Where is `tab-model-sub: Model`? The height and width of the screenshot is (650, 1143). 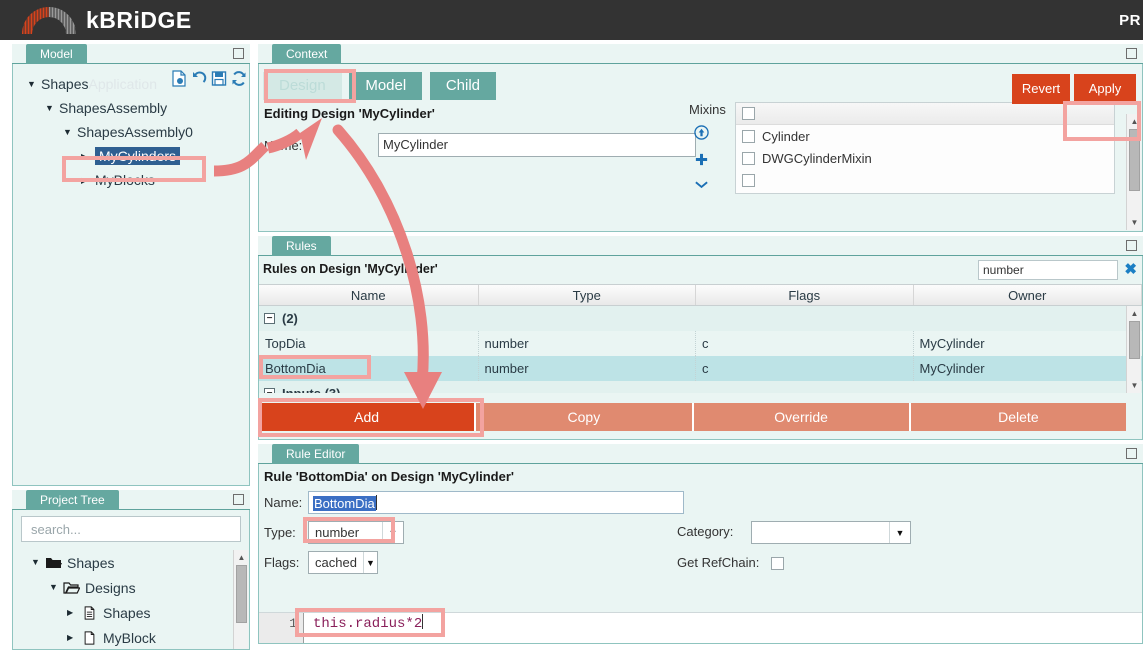 tab-model-sub: Model is located at coordinates (386, 86).